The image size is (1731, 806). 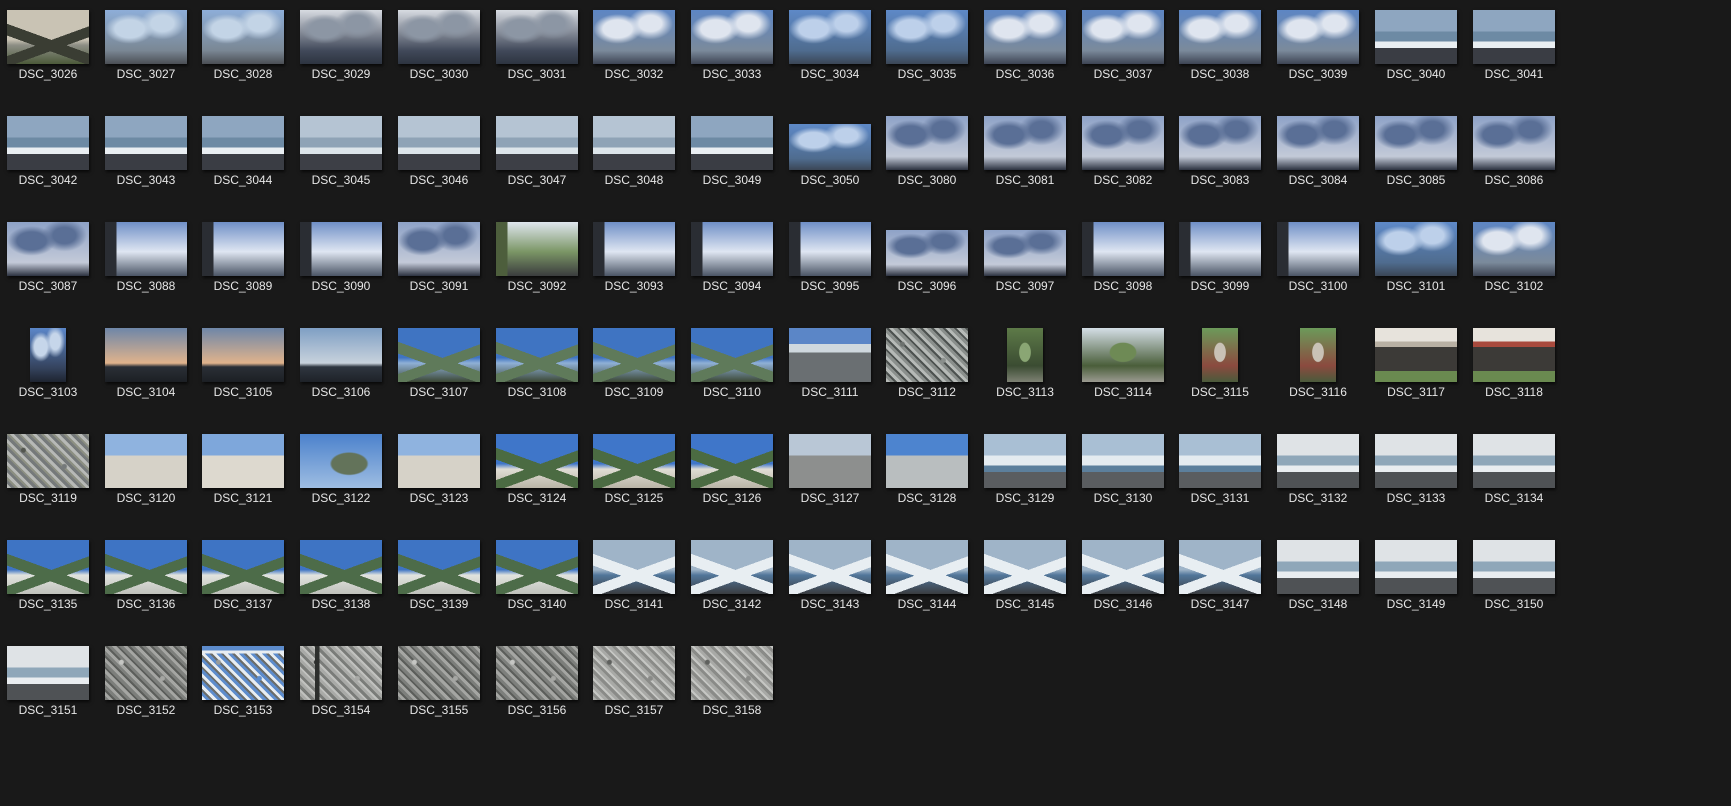 I want to click on thumbnail-tile: DSC_3154, so click(x=353, y=699).